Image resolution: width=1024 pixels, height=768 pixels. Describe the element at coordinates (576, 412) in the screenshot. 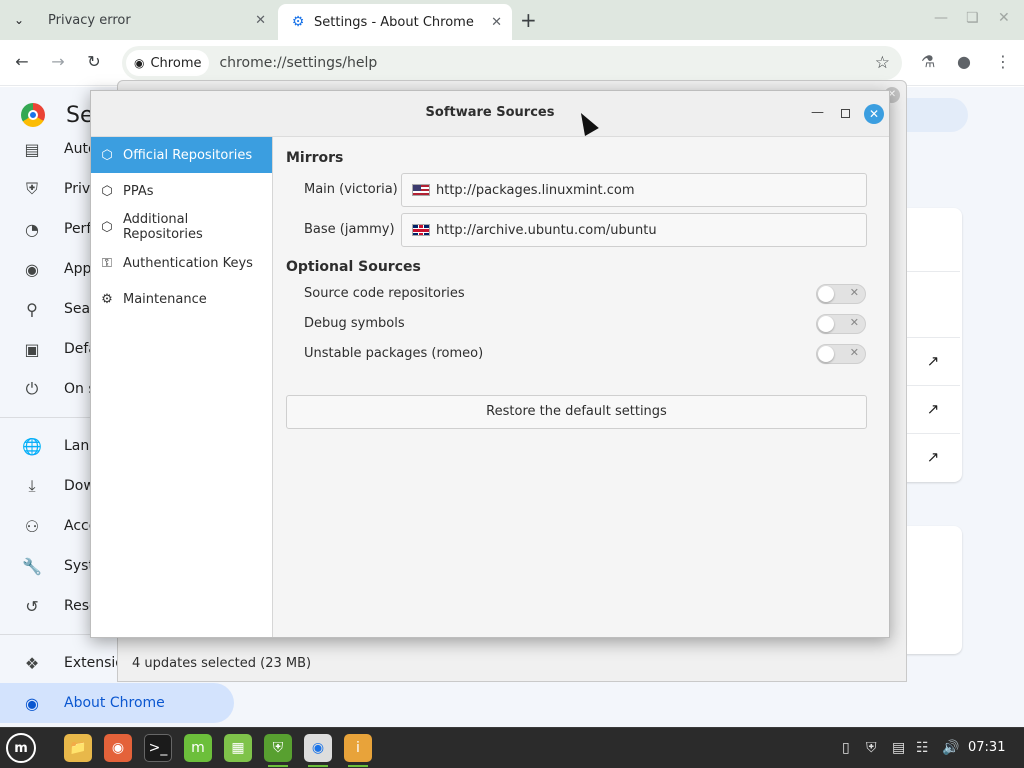

I see `restore-defaults-button: Restore the default settings` at that location.